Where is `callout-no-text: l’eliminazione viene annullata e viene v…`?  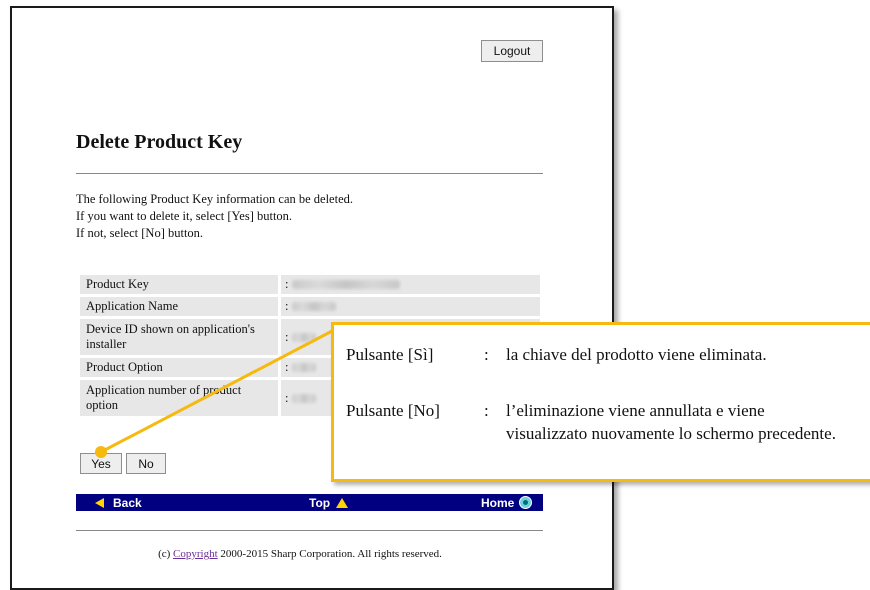 callout-no-text: l’eliminazione viene annullata e viene v… is located at coordinates (671, 422).